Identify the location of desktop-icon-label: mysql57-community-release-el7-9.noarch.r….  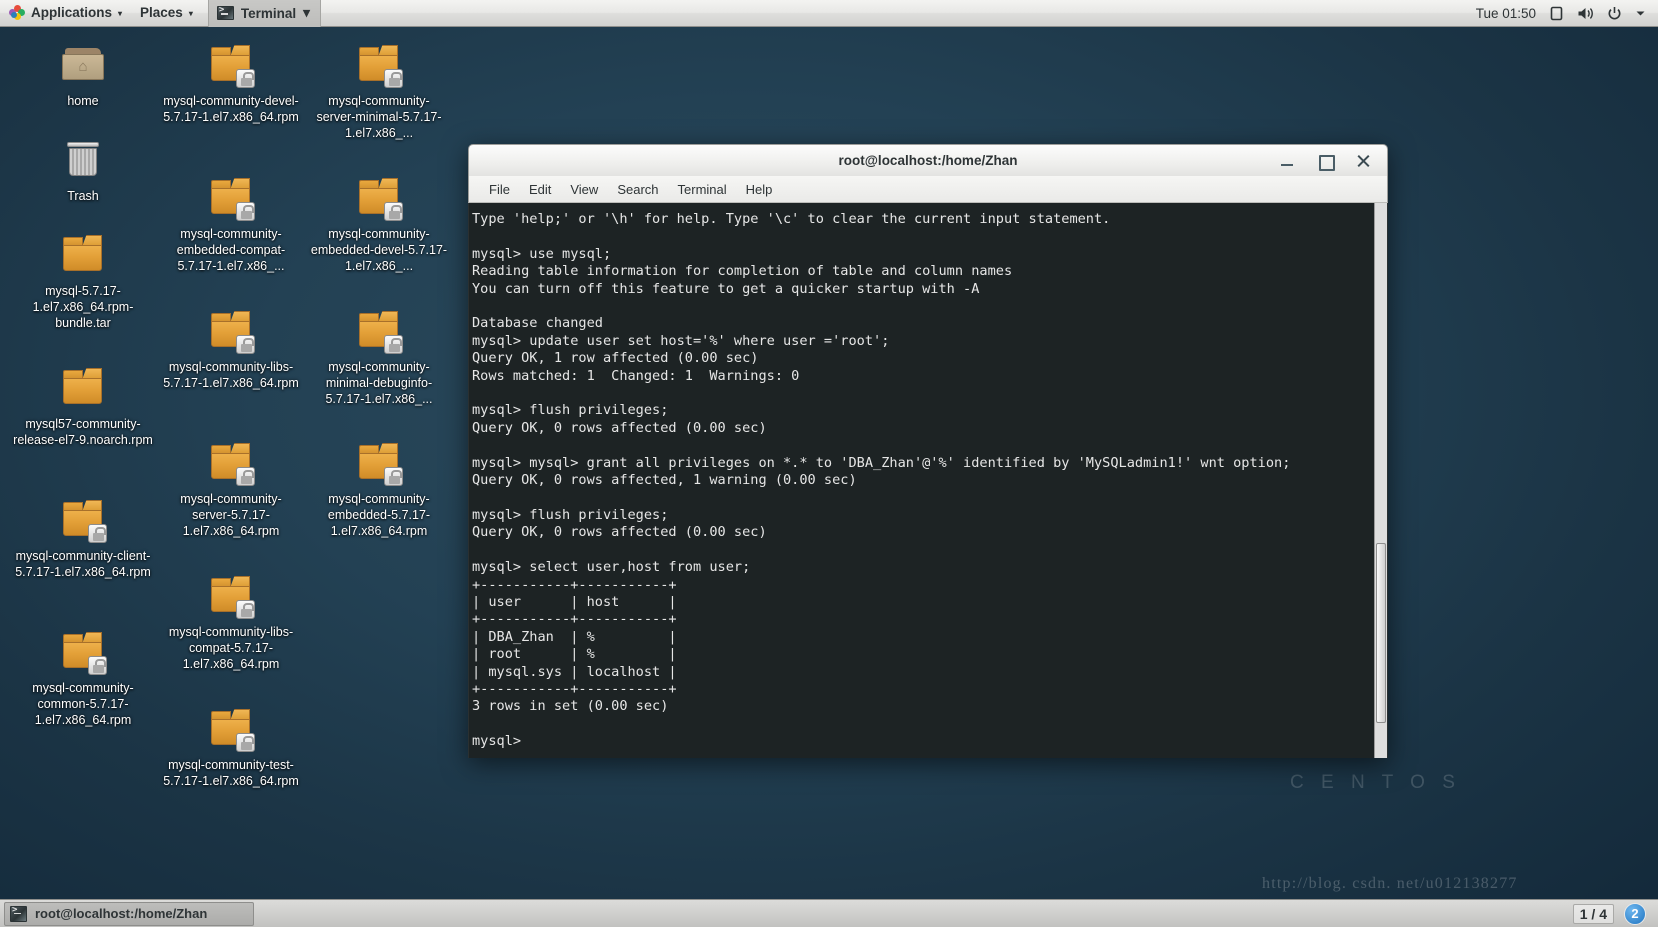
(83, 432).